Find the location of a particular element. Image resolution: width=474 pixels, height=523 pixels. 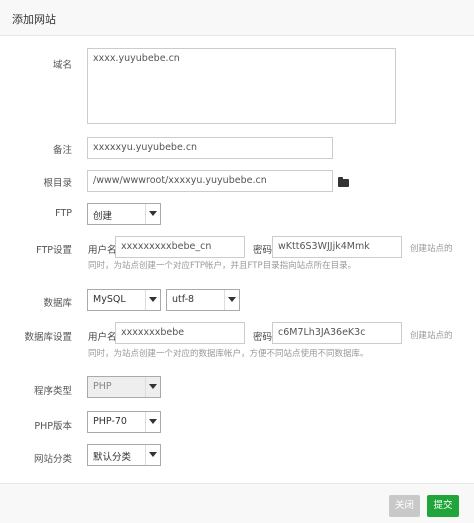

db-user-label: 用户名 is located at coordinates (102, 337).